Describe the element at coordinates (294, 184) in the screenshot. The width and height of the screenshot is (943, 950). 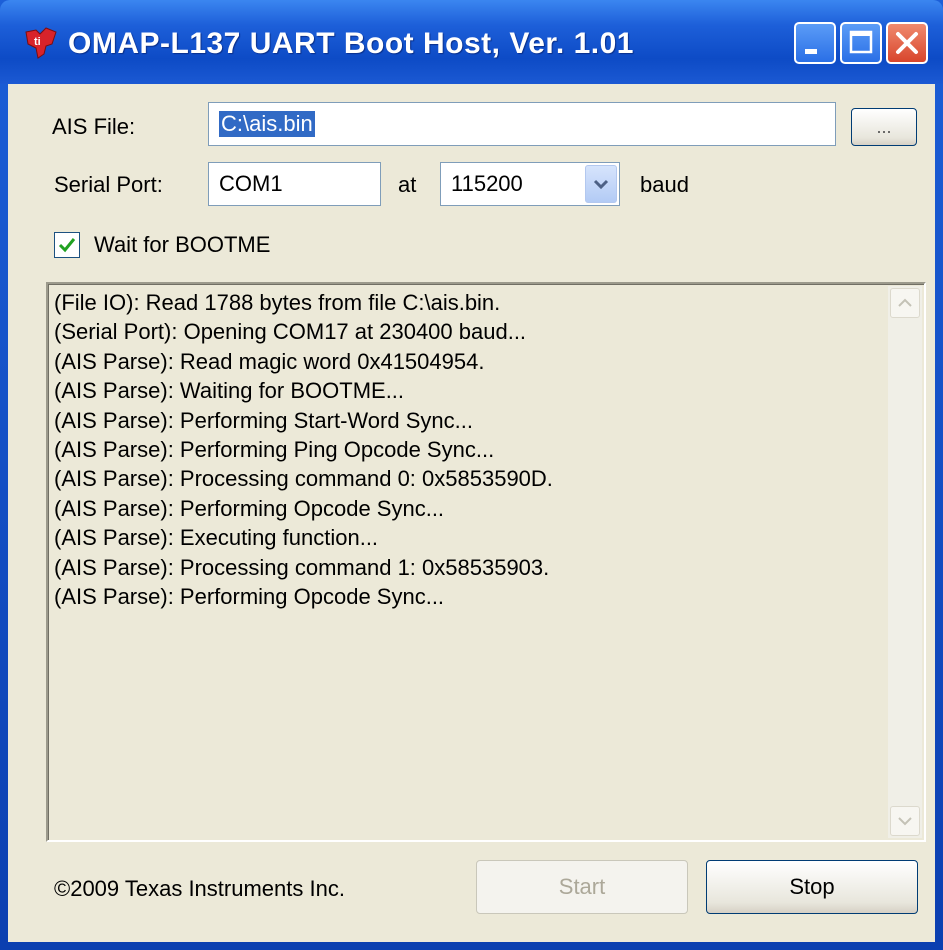
I see `serial-port-input: COM1` at that location.